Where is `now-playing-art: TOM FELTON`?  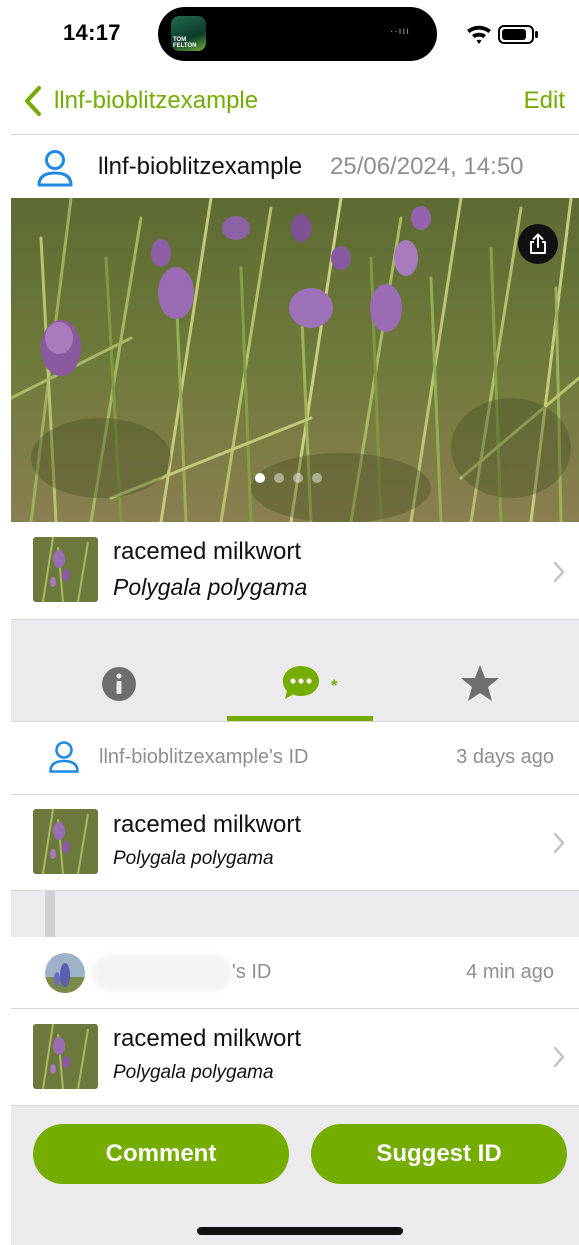
now-playing-art: TOM FELTON is located at coordinates (188, 33).